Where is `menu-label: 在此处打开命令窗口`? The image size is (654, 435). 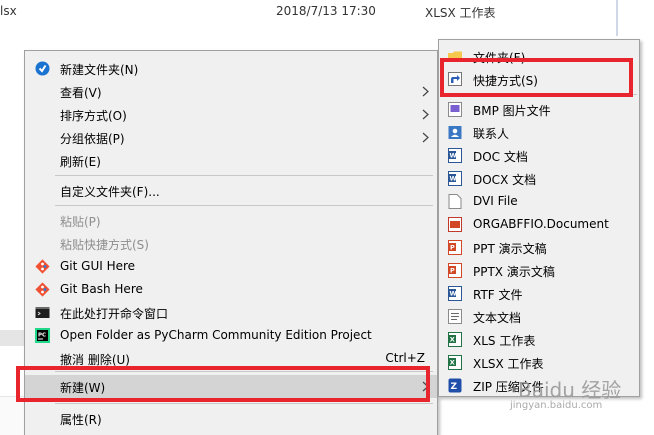 menu-label: 在此处打开命令窗口 is located at coordinates (114, 314).